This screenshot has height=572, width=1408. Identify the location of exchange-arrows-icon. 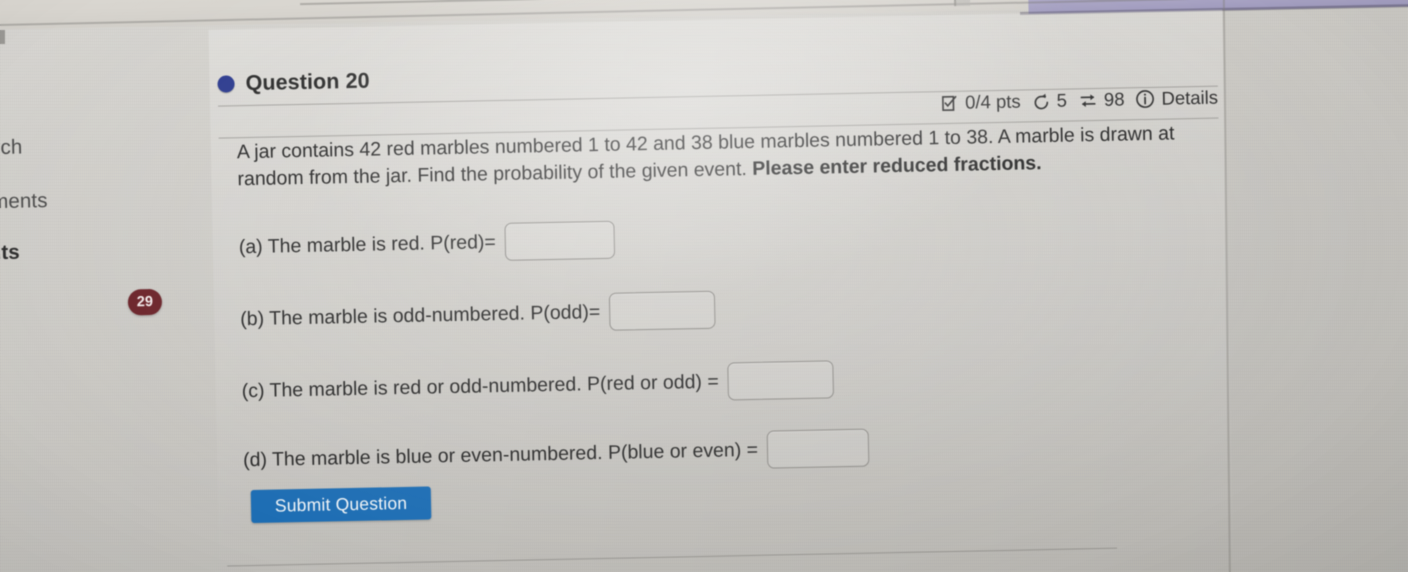
(1088, 99).